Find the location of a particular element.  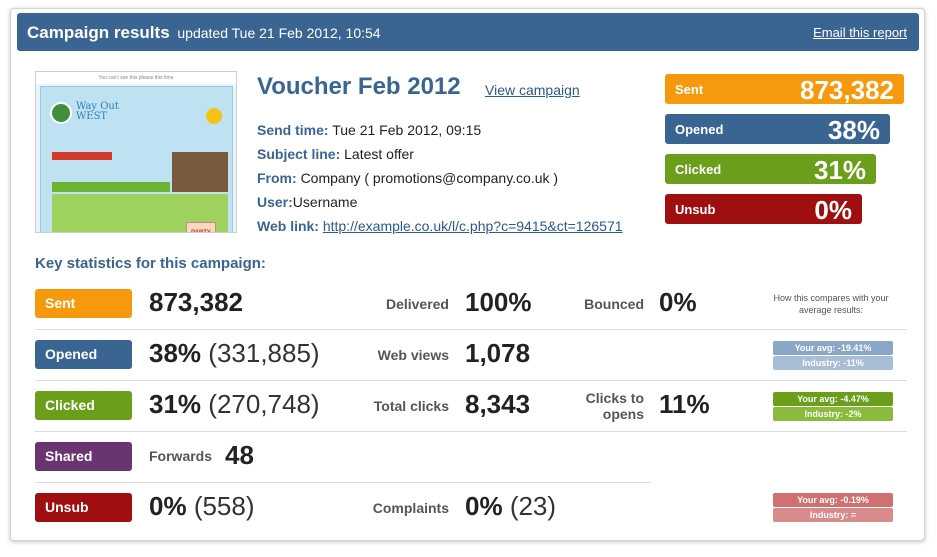

preview-logo-text: Way Out WEST is located at coordinates (97, 111).